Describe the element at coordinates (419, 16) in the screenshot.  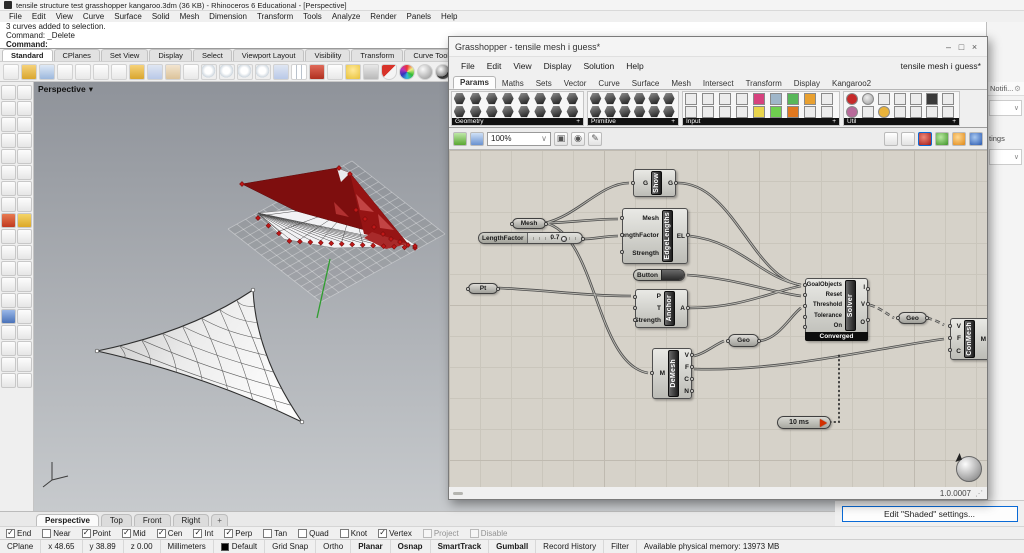
I see `menu-panels: Panels` at that location.